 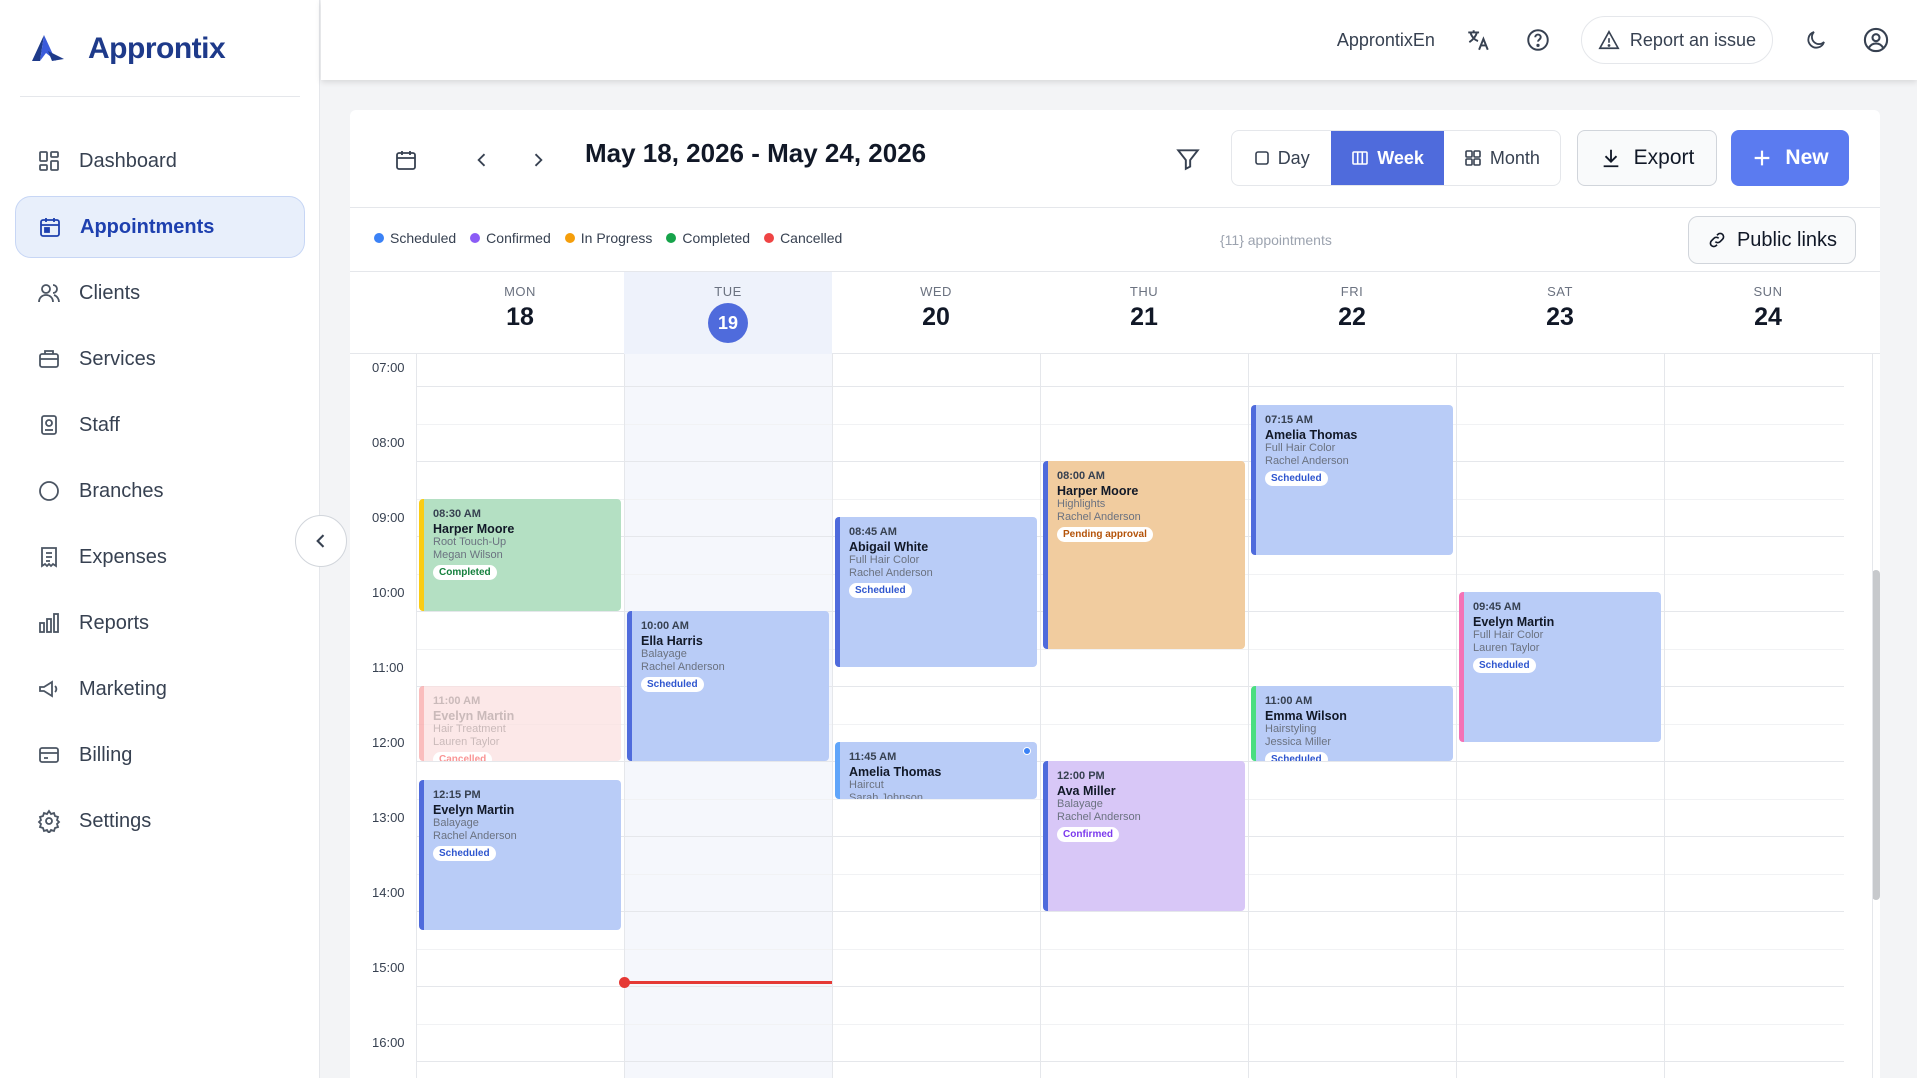 What do you see at coordinates (49, 293) in the screenshot?
I see `users-icon` at bounding box center [49, 293].